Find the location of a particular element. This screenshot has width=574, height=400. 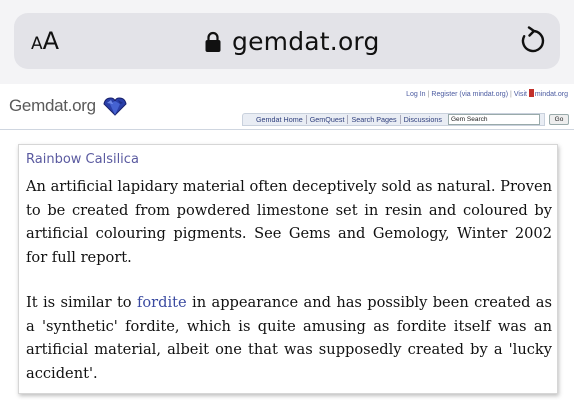

reload-icon is located at coordinates (533, 41).